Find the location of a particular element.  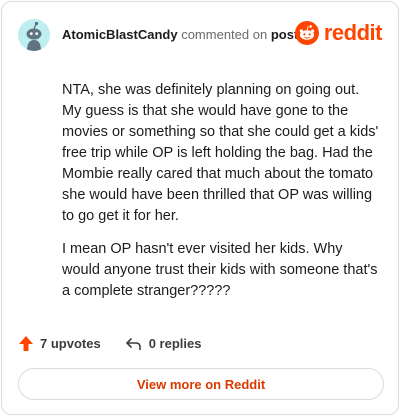

upvote-arrow-icon is located at coordinates (26, 343).